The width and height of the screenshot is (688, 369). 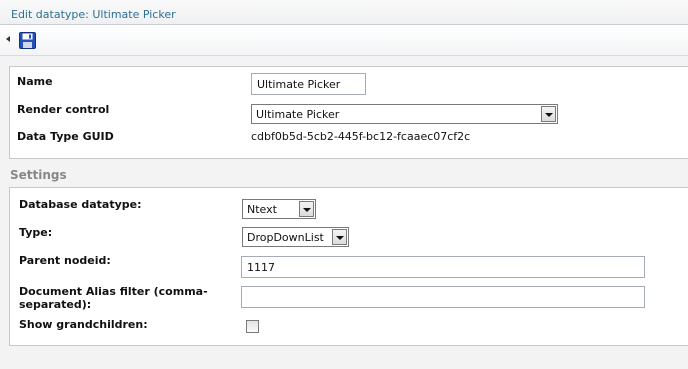 What do you see at coordinates (285, 237) in the screenshot?
I see `type-value: DropDownList` at bounding box center [285, 237].